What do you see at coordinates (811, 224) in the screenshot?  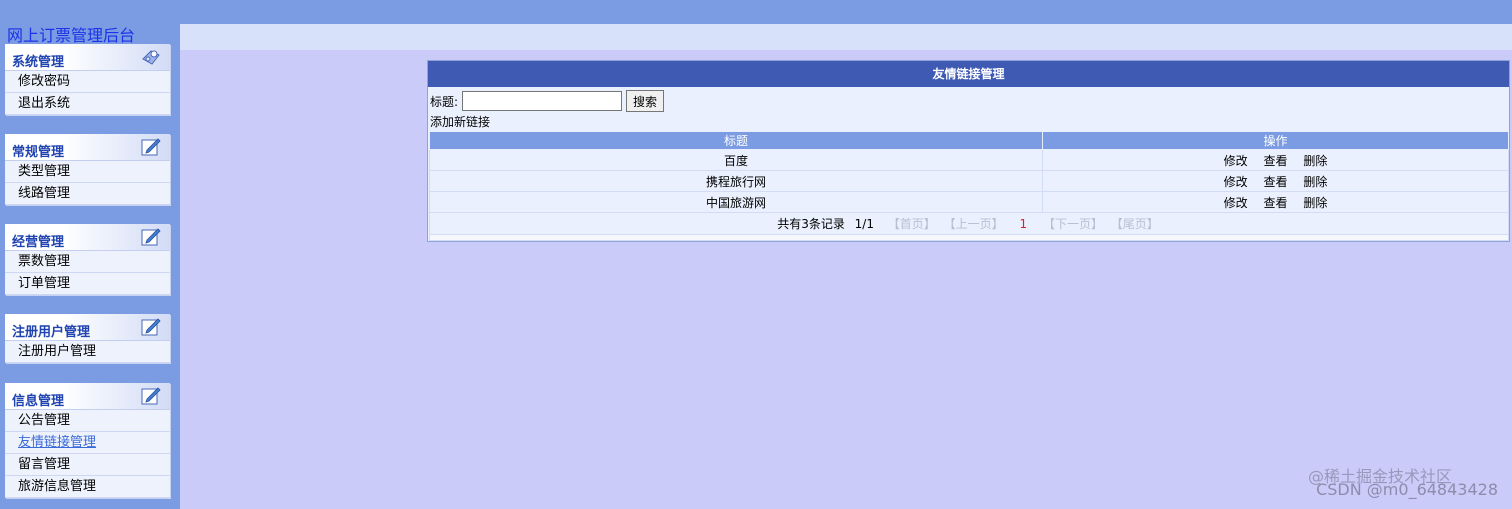 I see `pager-total: 共有3条记录` at bounding box center [811, 224].